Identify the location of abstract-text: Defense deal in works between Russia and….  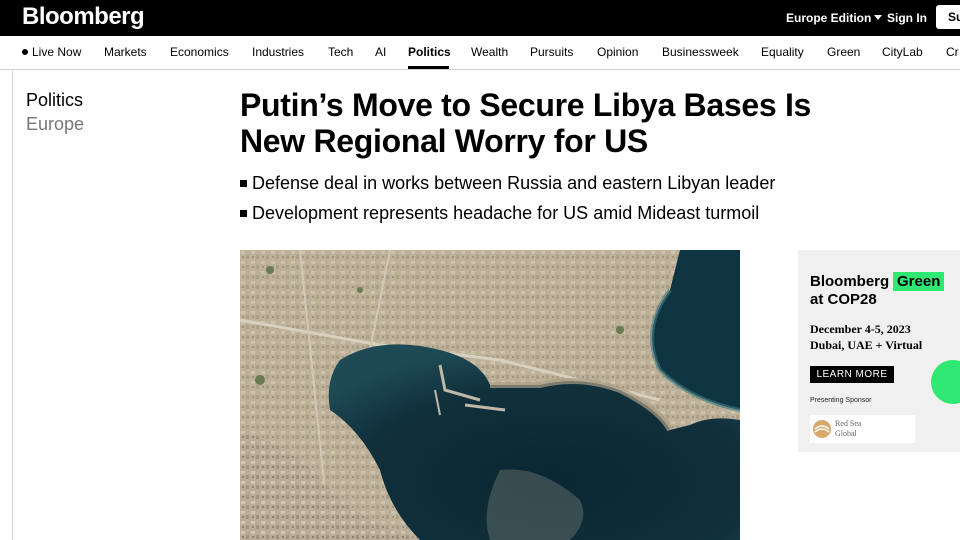
(514, 183).